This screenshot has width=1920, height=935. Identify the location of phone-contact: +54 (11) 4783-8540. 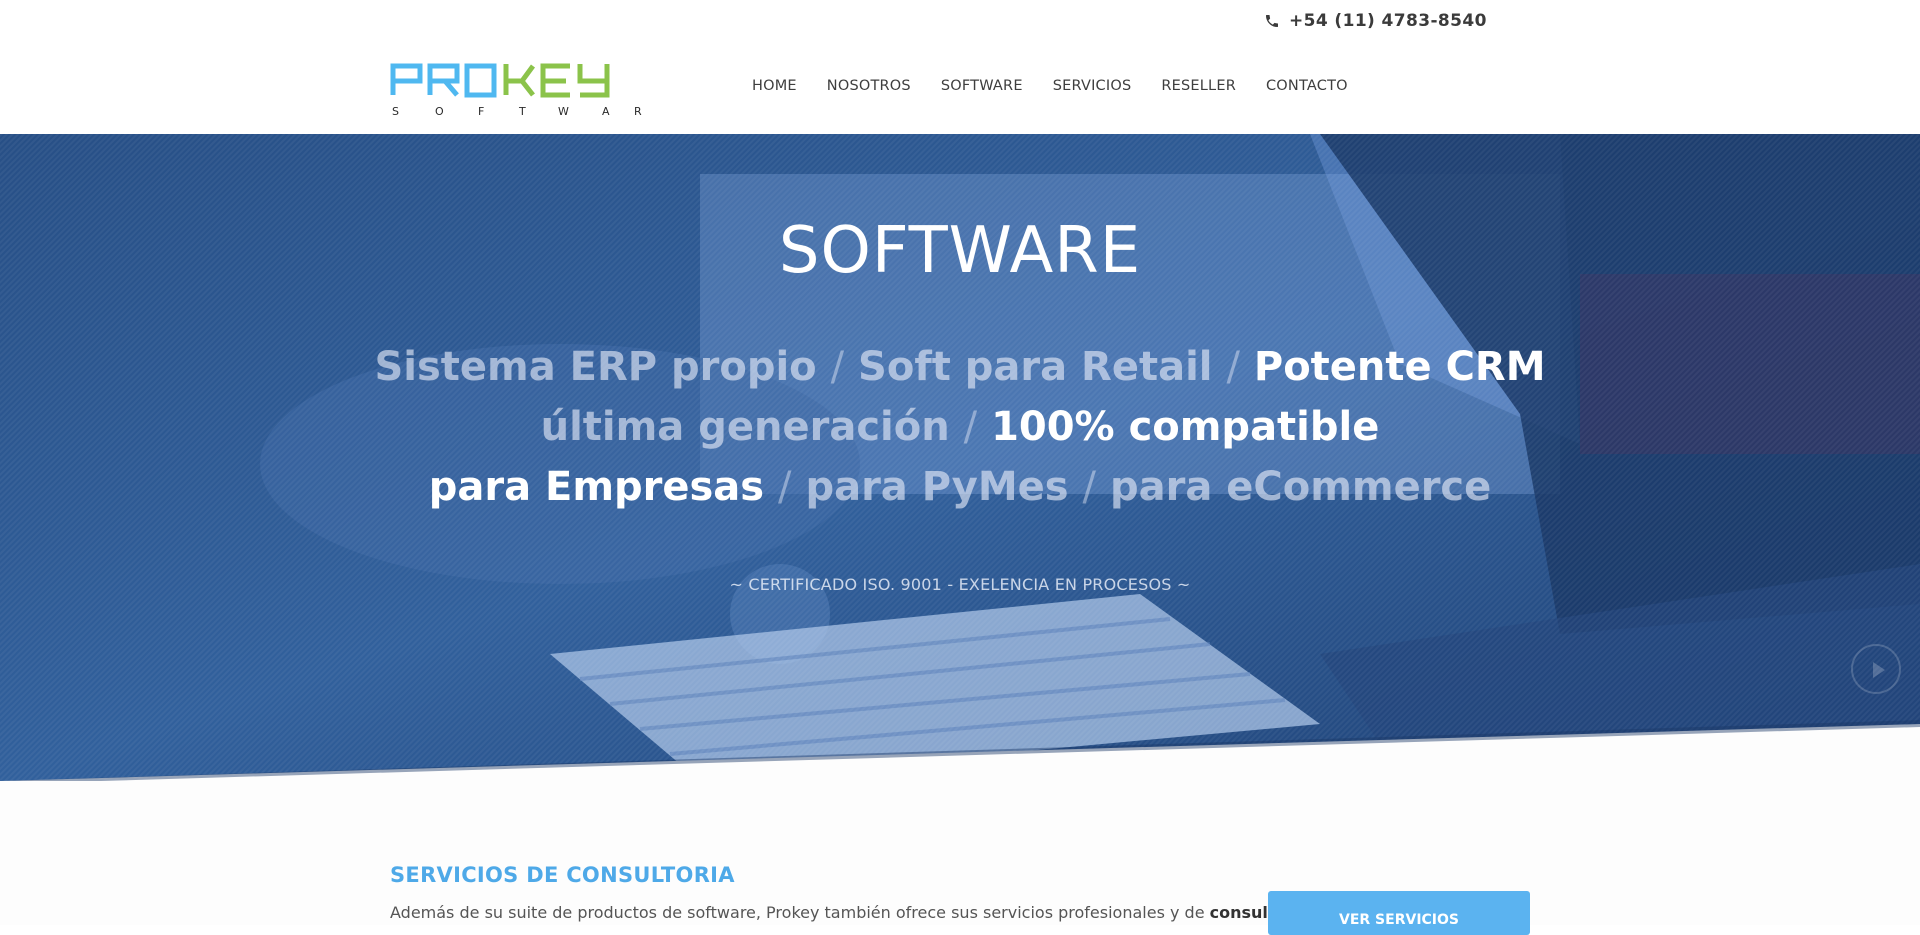
(1375, 21).